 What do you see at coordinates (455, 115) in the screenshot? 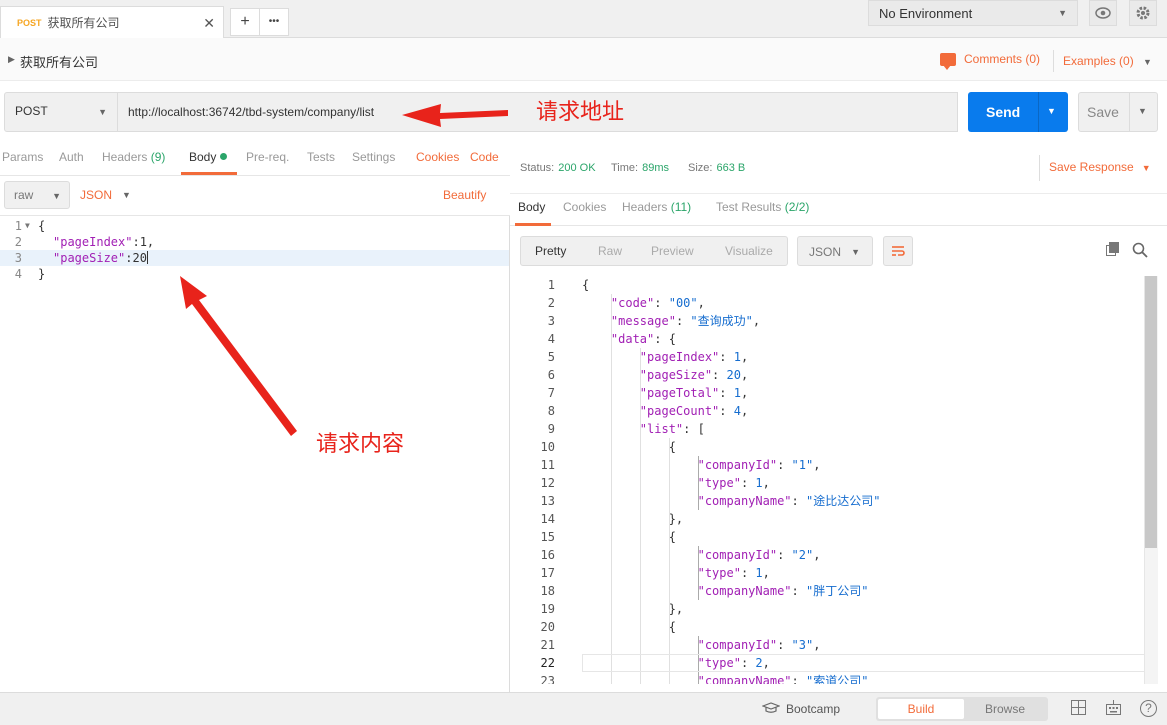
I see `url-arrow-icon` at bounding box center [455, 115].